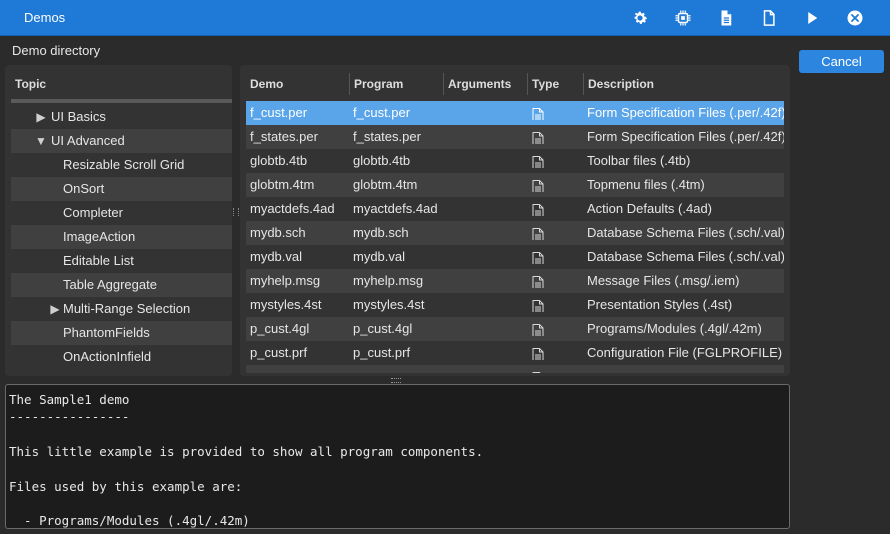 The image size is (890, 534). Describe the element at coordinates (121, 189) in the screenshot. I see `tree-item: OnSort` at that location.